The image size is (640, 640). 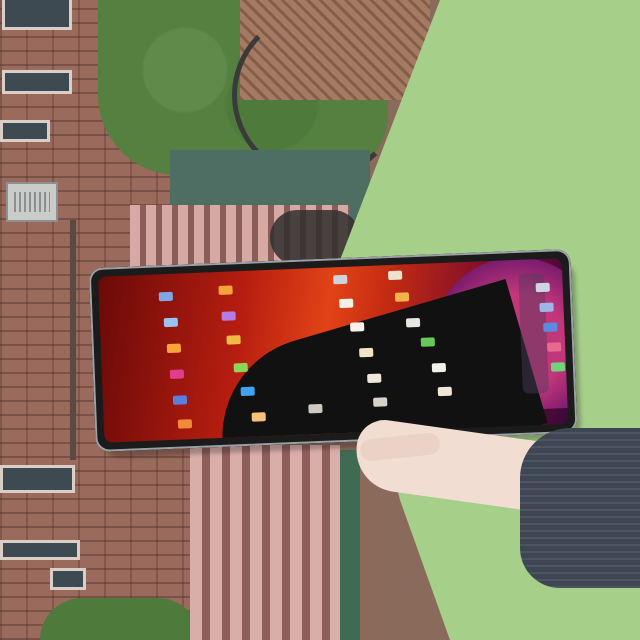 What do you see at coordinates (73, 340) in the screenshot?
I see `drain-pipe` at bounding box center [73, 340].